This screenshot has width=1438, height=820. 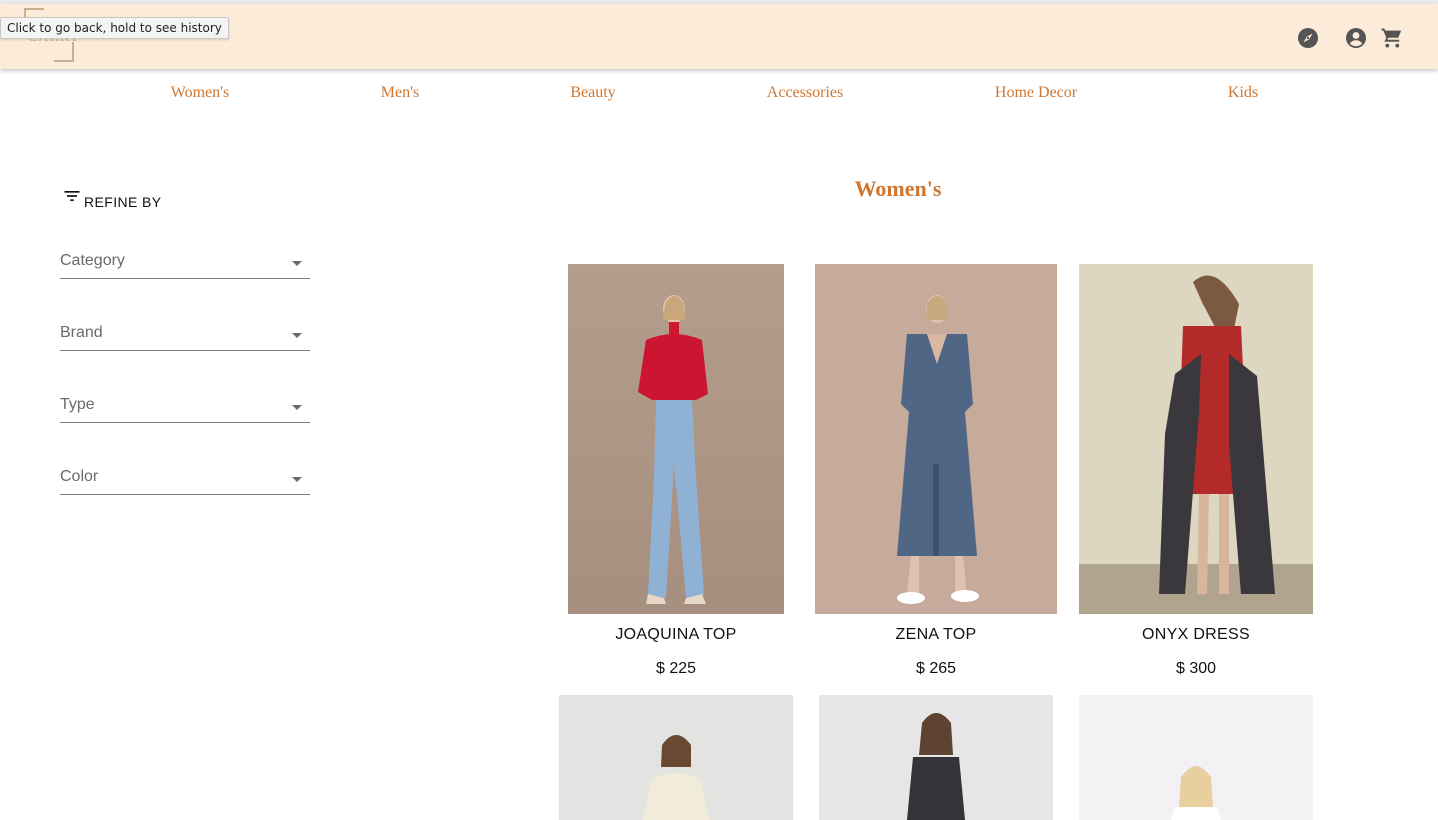 What do you see at coordinates (675, 635) in the screenshot?
I see `product-name: JOAQUINA TOP` at bounding box center [675, 635].